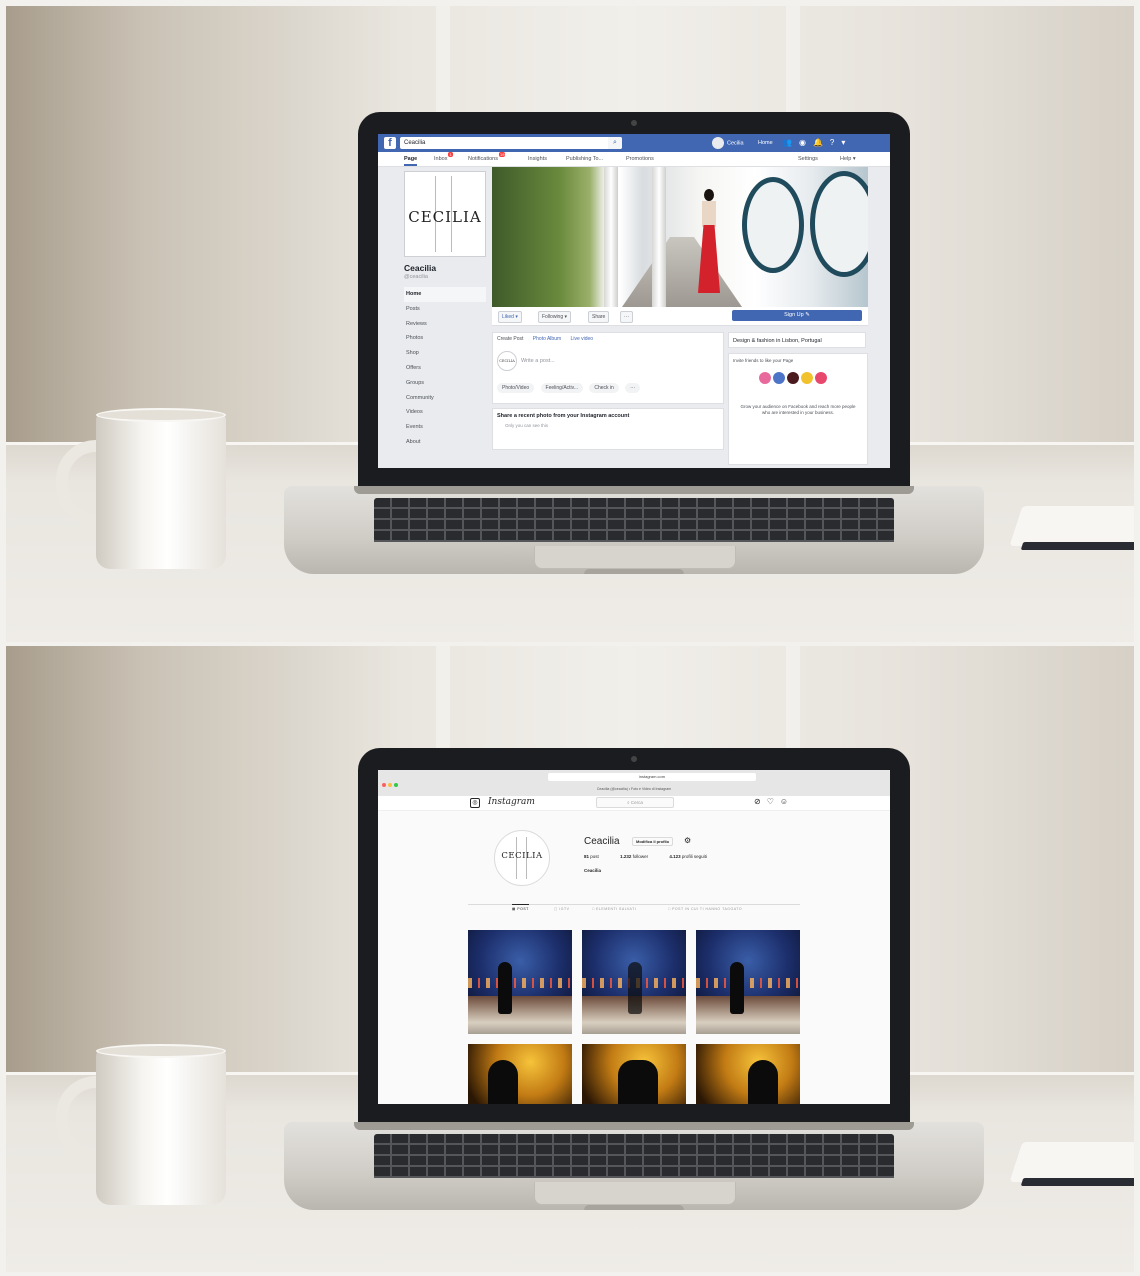  I want to click on posts-count-value: 81, so click(587, 856).